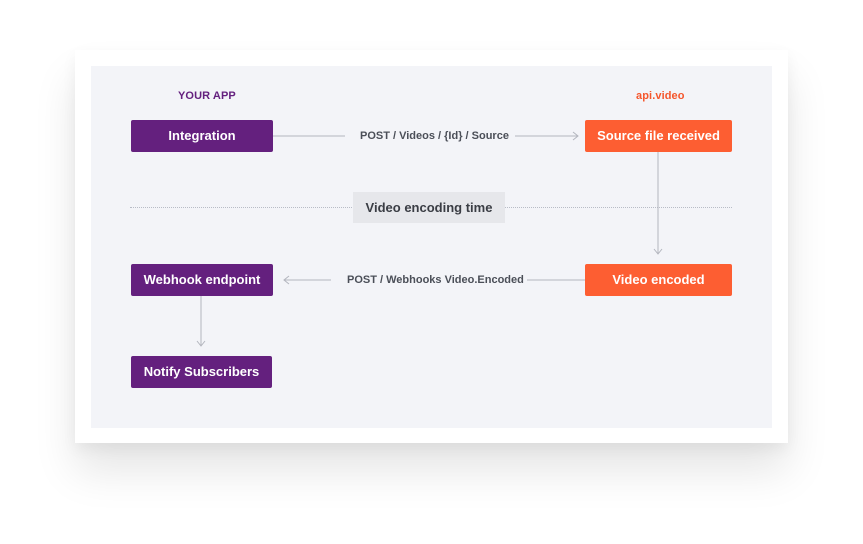  I want to click on video-encoded-node: Video encoded, so click(658, 280).